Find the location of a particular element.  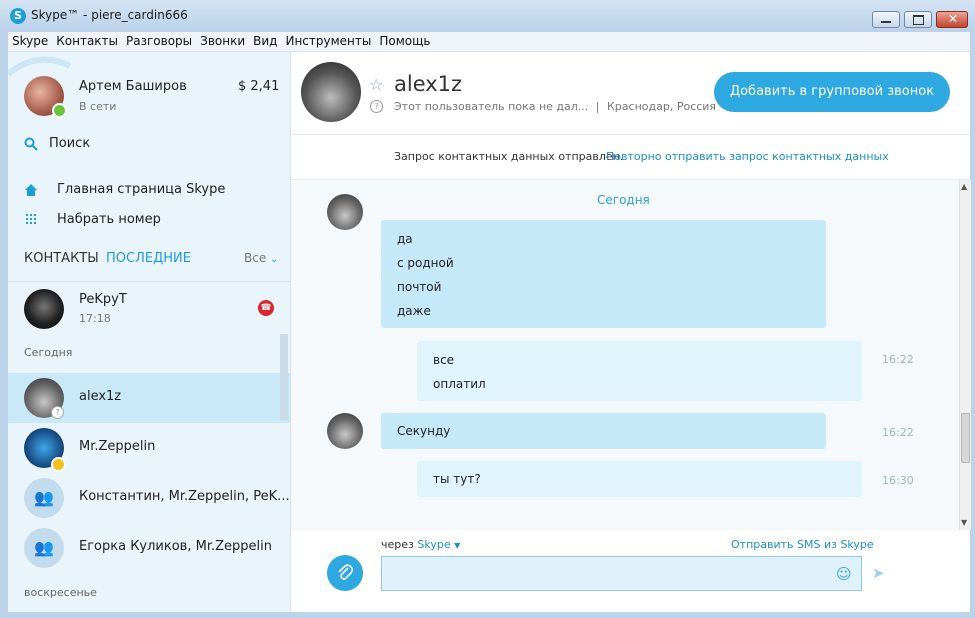

message-bubble: все оплатил is located at coordinates (639, 371).